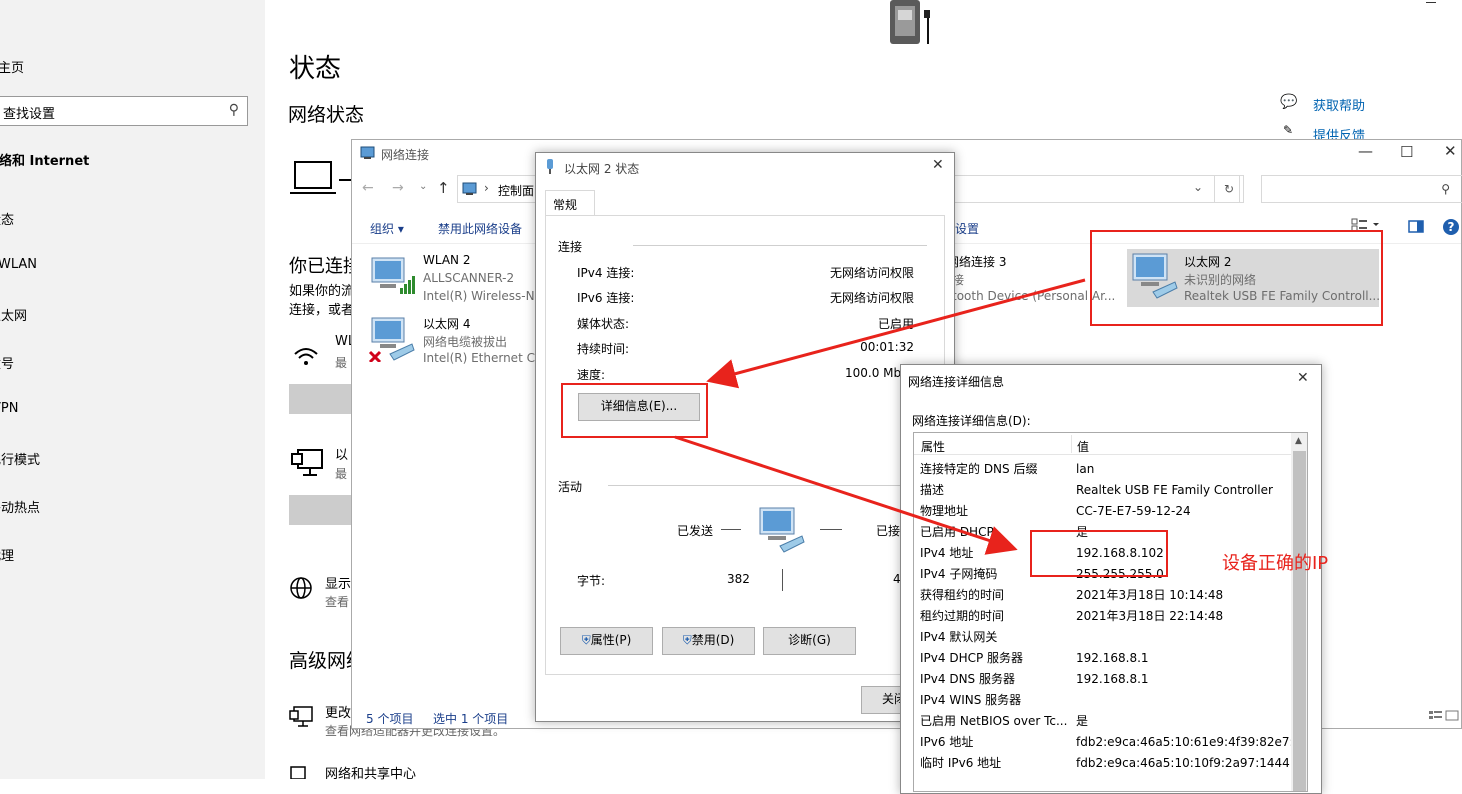  What do you see at coordinates (896, 333) in the screenshot?
I see `arrow-to-details` at bounding box center [896, 333].